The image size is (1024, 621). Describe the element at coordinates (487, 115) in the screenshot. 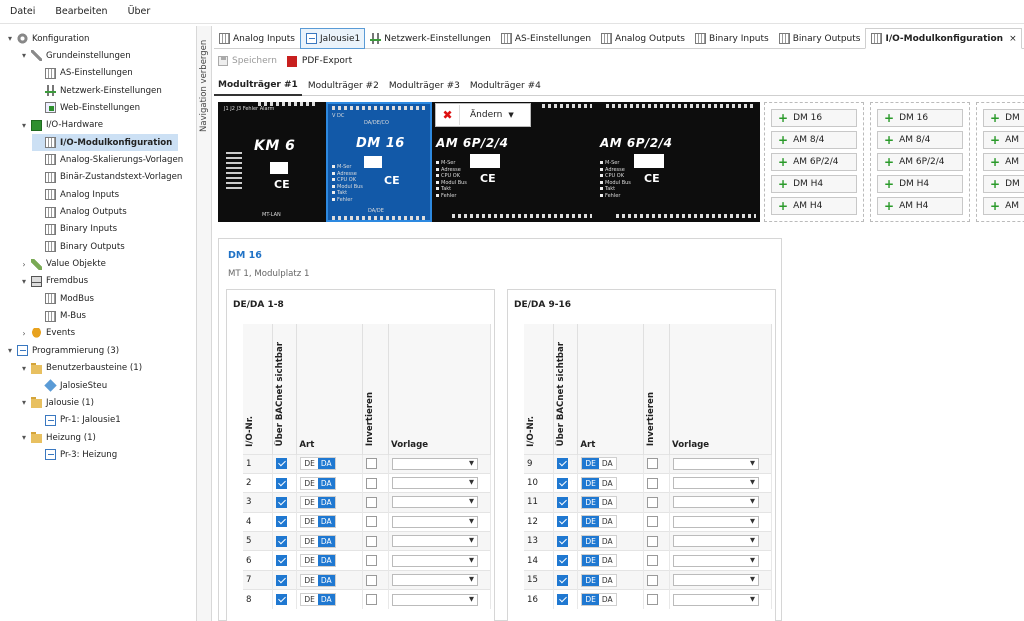

I see `change-module-dropdown: Ändern ▼` at that location.